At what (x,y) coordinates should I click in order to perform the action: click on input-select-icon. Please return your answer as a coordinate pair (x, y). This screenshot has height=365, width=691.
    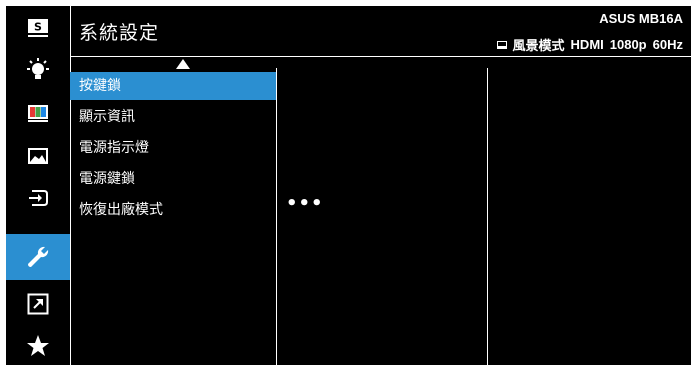
    Looking at the image, I should click on (38, 198).